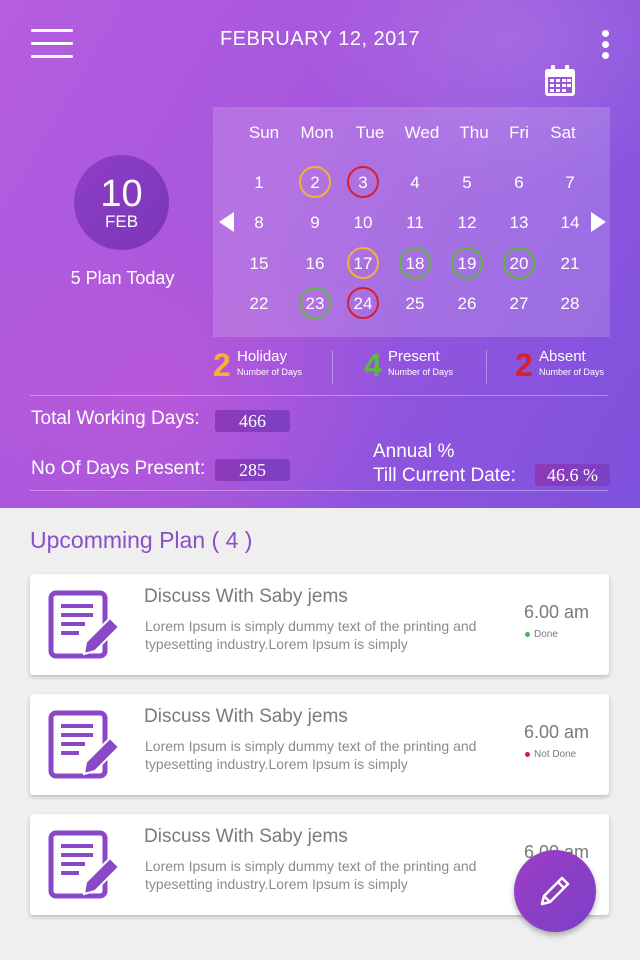 The image size is (640, 960). Describe the element at coordinates (363, 222) in the screenshot. I see `calendar-day: 10` at that location.